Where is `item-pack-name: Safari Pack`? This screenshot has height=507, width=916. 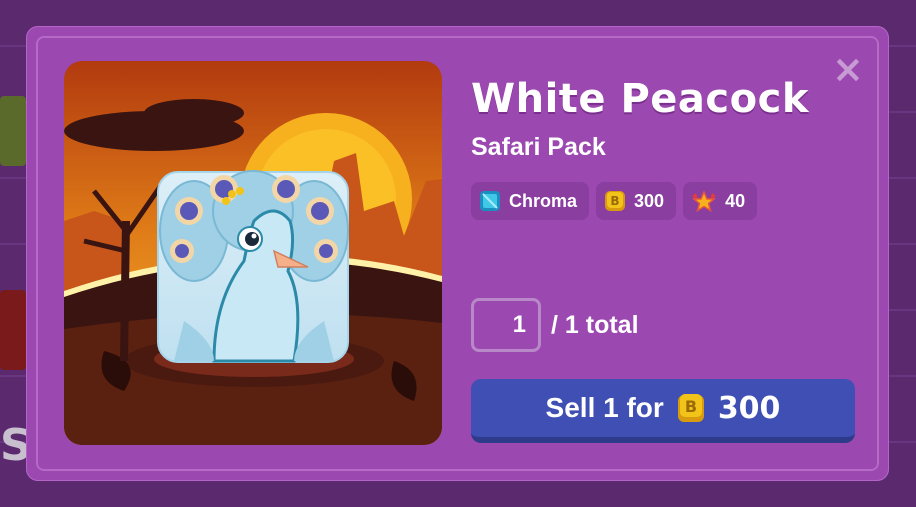
item-pack-name: Safari Pack is located at coordinates (538, 147).